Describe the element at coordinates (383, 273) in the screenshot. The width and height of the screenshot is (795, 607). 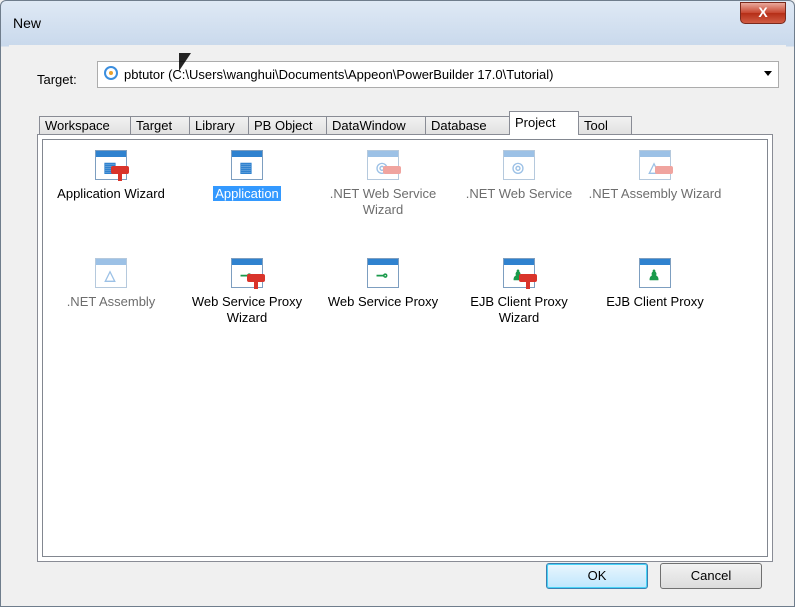
I see `web-service-proxy-icon: ⊸` at that location.